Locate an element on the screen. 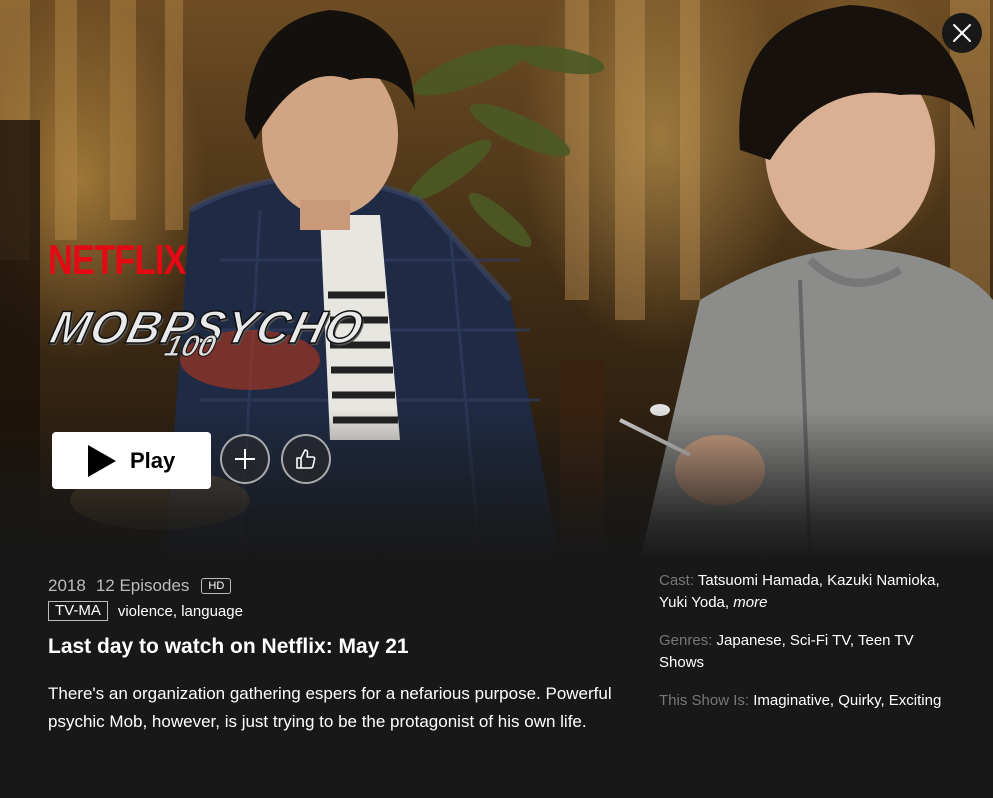  content-advisories: violence, language is located at coordinates (180, 611).